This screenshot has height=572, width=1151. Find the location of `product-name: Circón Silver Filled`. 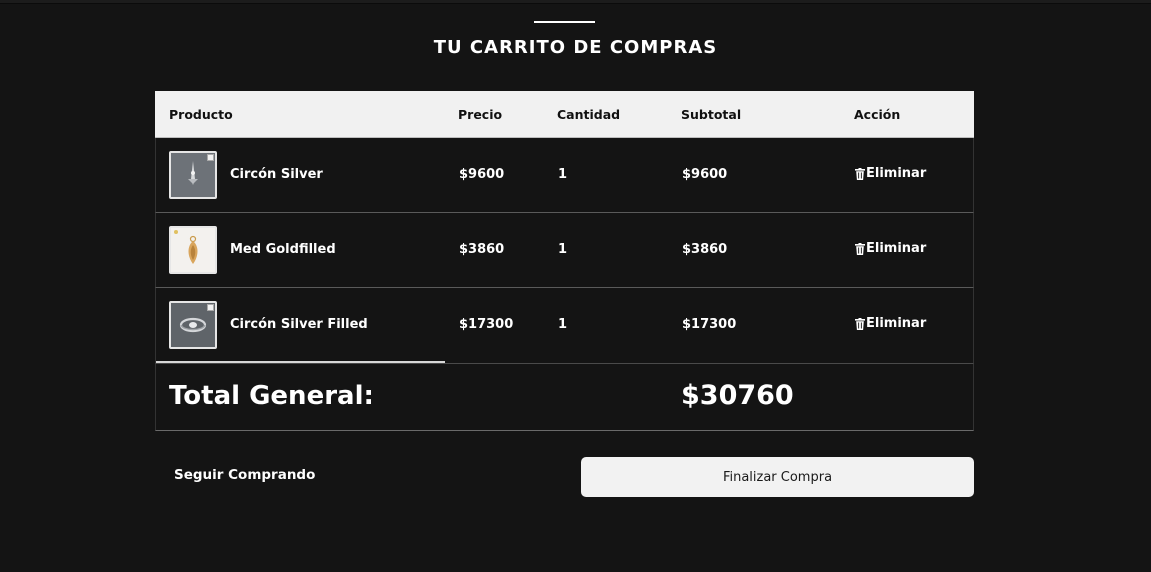

product-name: Circón Silver Filled is located at coordinates (299, 324).